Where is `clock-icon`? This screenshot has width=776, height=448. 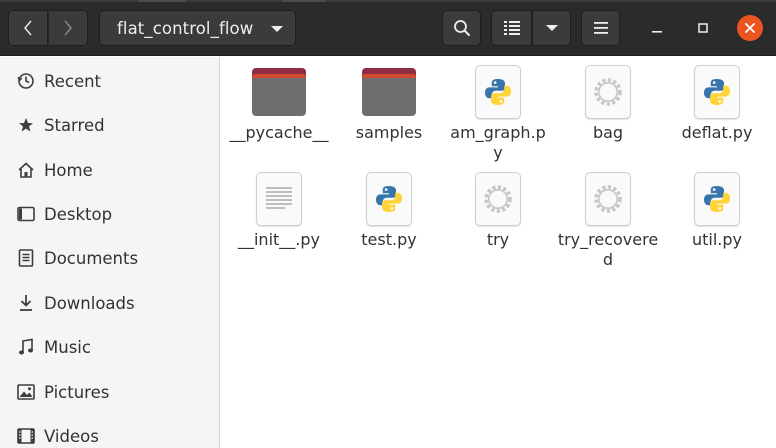
clock-icon is located at coordinates (26, 81).